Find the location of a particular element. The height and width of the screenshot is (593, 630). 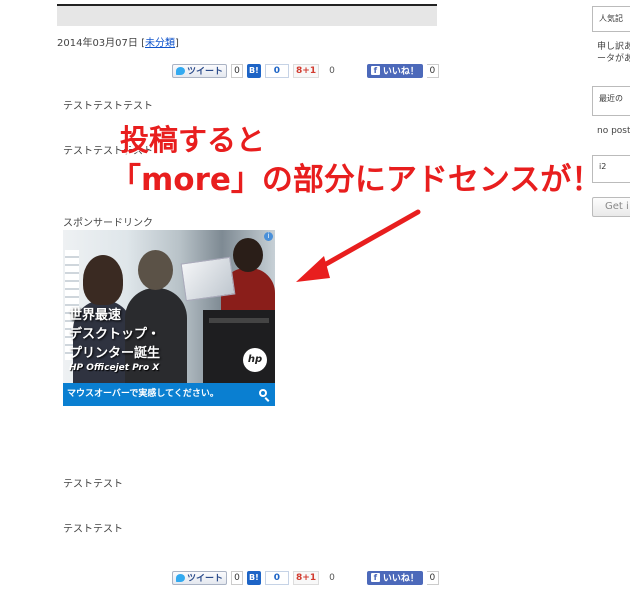

post-paragraph-3: テストテスト is located at coordinates (93, 484).